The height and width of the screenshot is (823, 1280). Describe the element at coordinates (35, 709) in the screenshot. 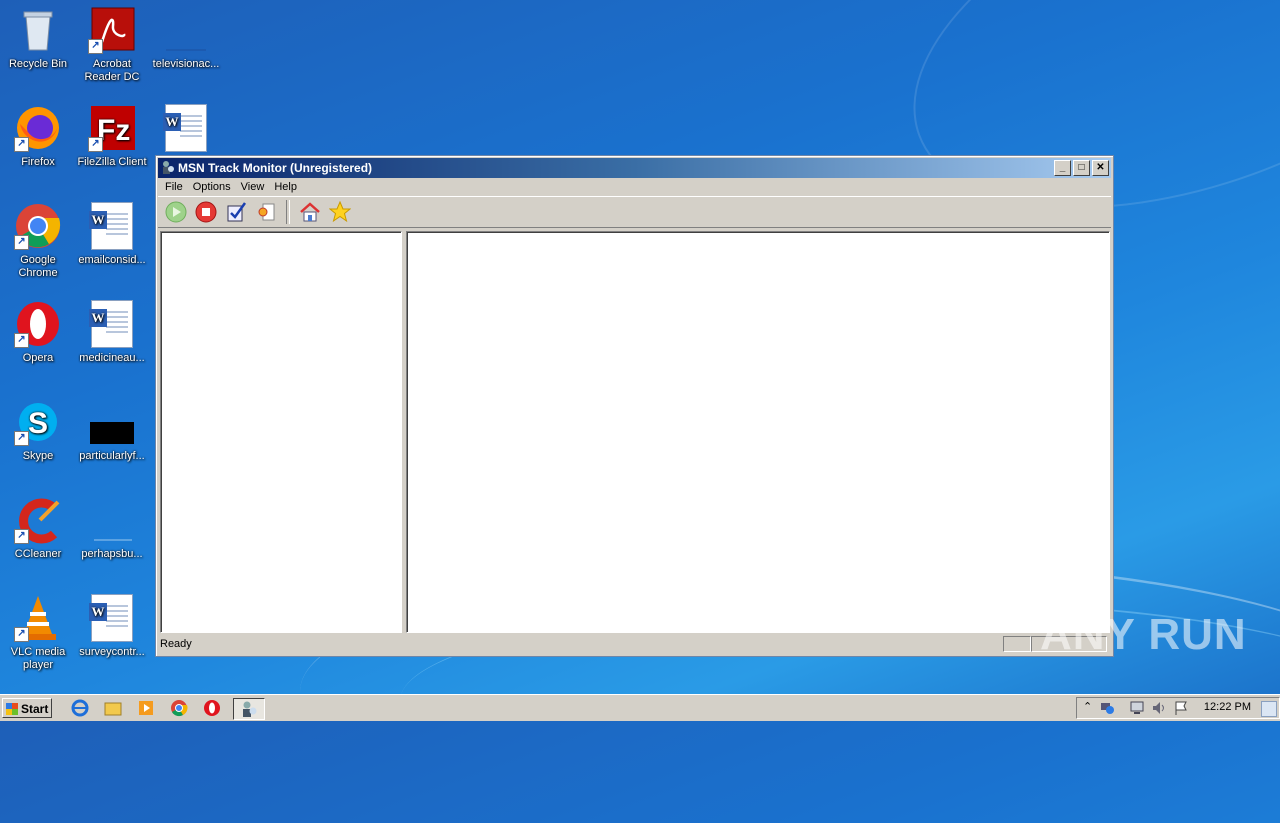

I see `start-label: Start` at that location.